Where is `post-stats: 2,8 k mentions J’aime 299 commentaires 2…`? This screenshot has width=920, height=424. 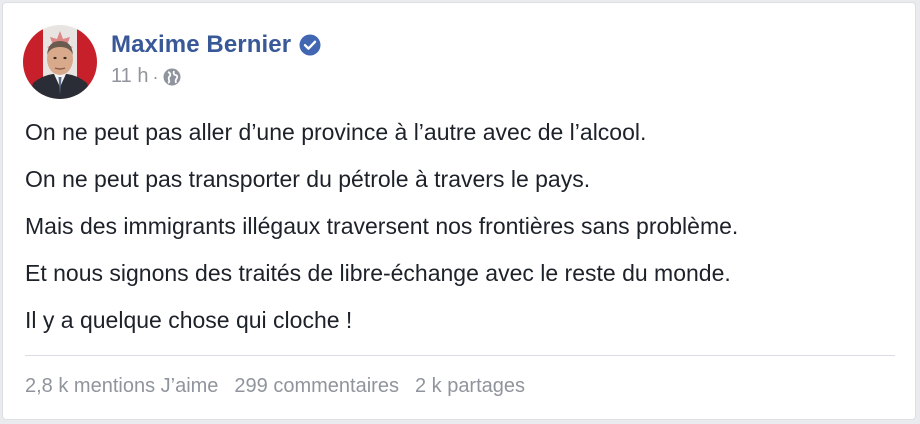 post-stats: 2,8 k mentions J’aime 299 commentaires 2… is located at coordinates (283, 386).